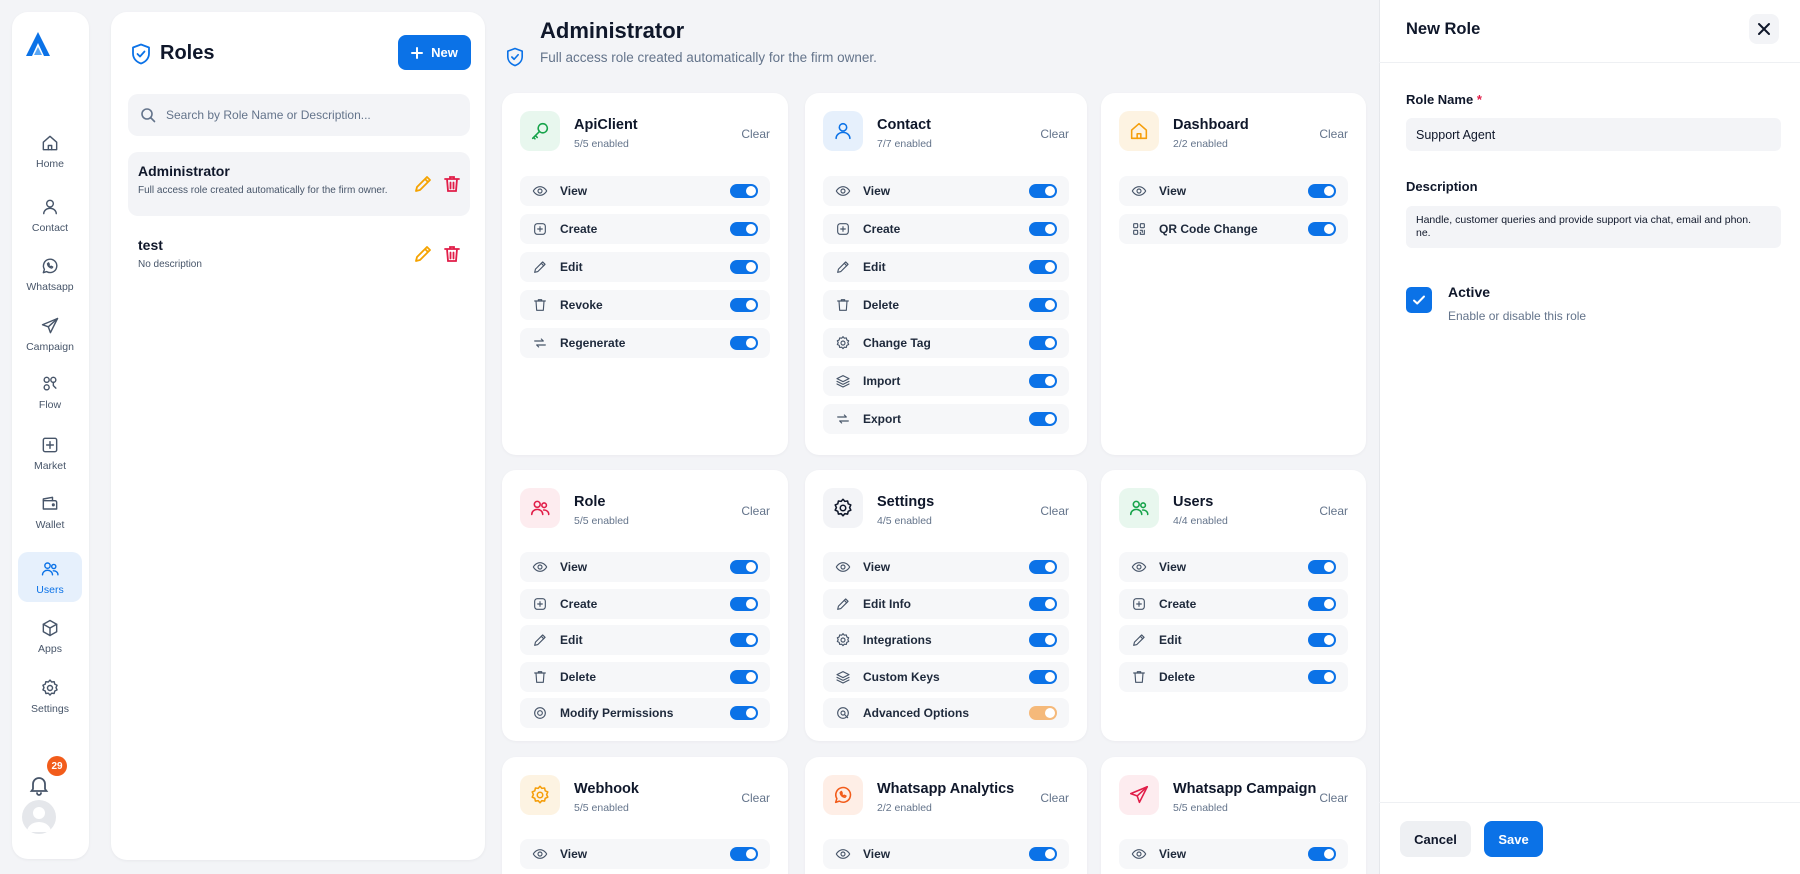  What do you see at coordinates (50, 512) in the screenshot?
I see `nav-item-wallet: Wallet` at bounding box center [50, 512].